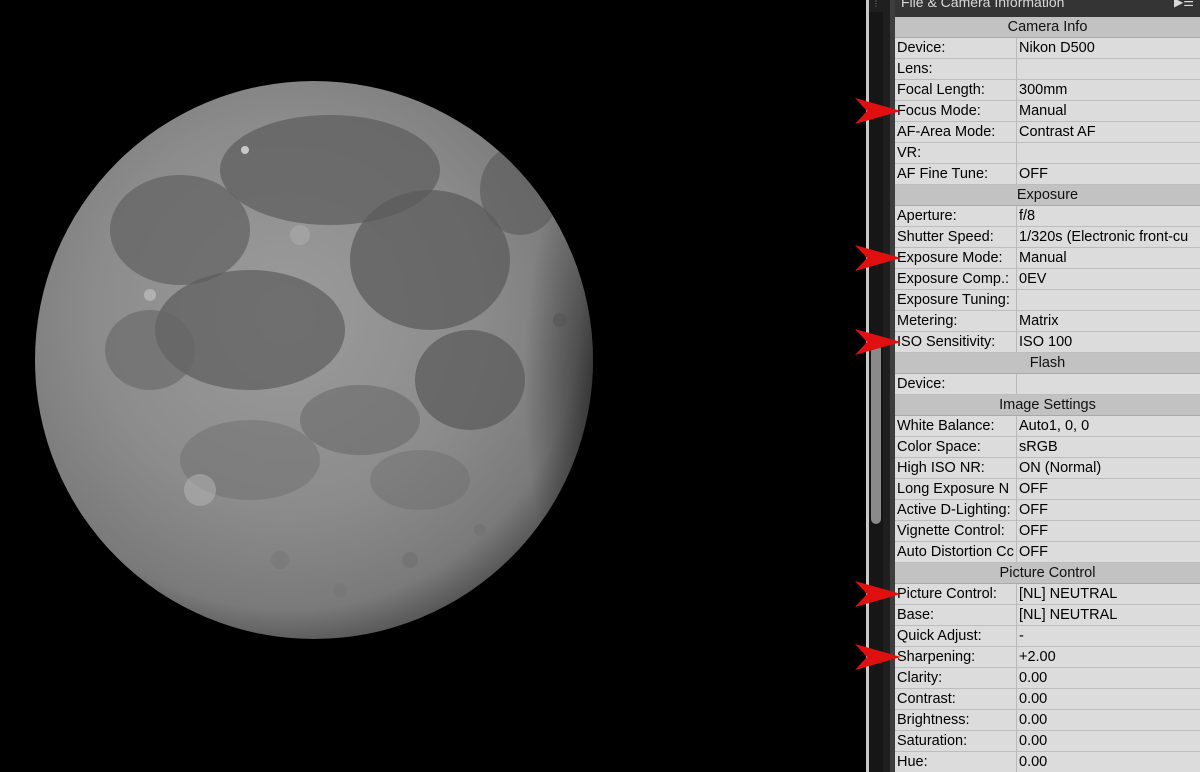  Describe the element at coordinates (956, 300) in the screenshot. I see `info-row-label: Exposure Tuning:` at that location.